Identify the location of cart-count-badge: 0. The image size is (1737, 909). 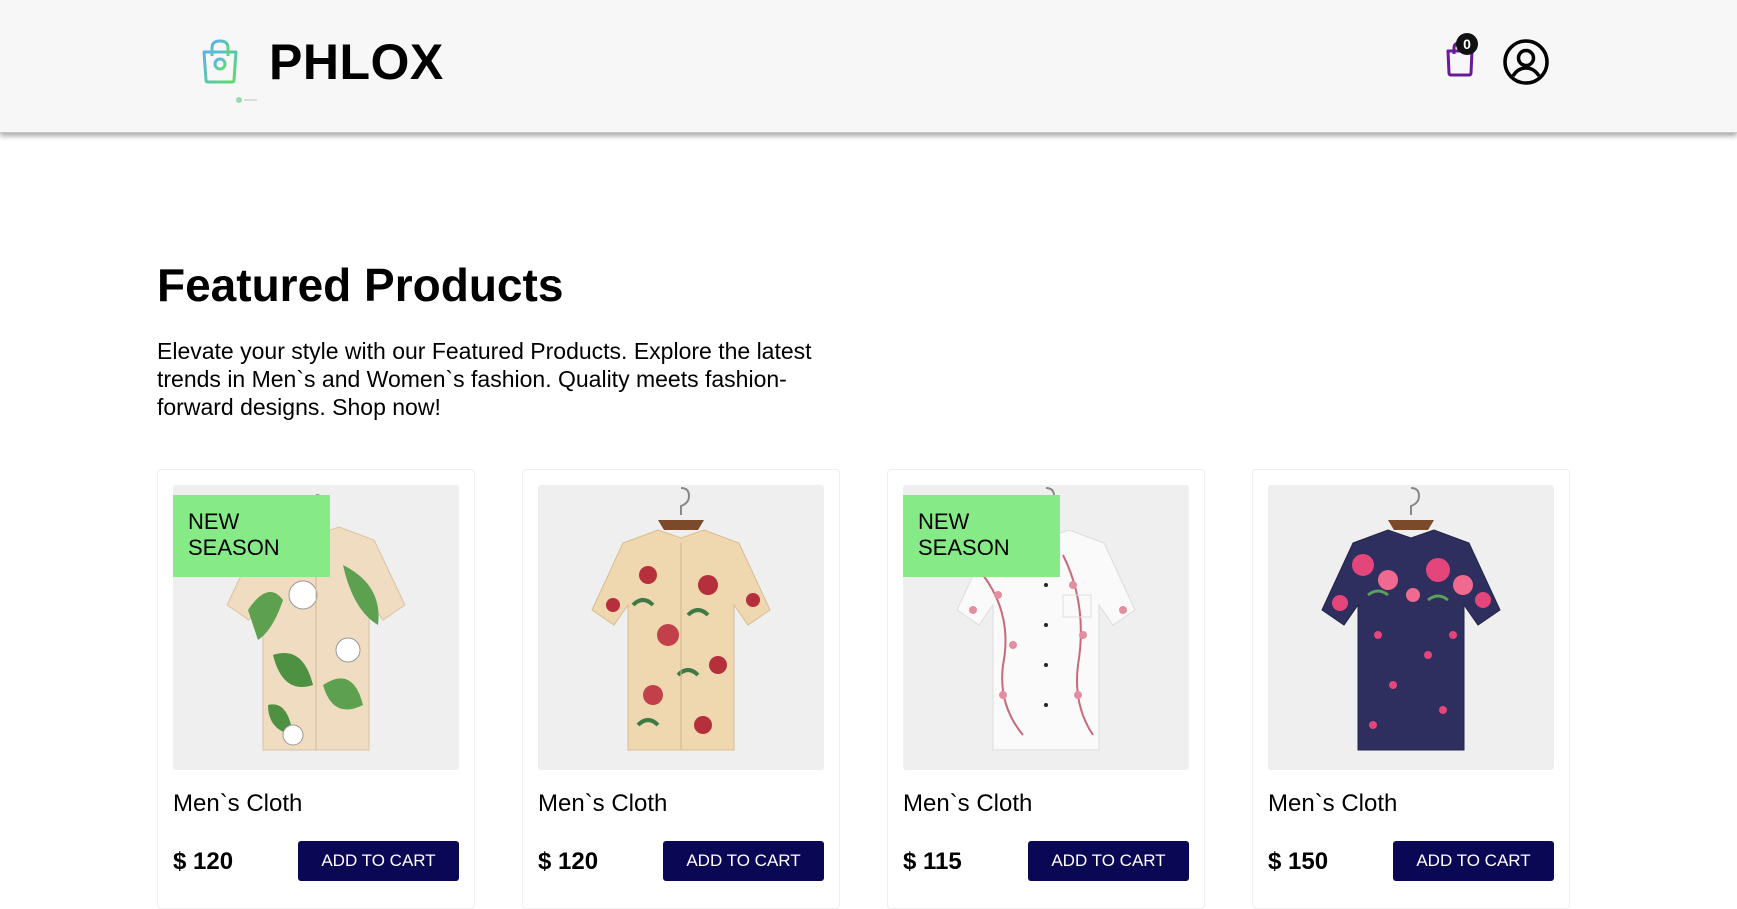
(1467, 44).